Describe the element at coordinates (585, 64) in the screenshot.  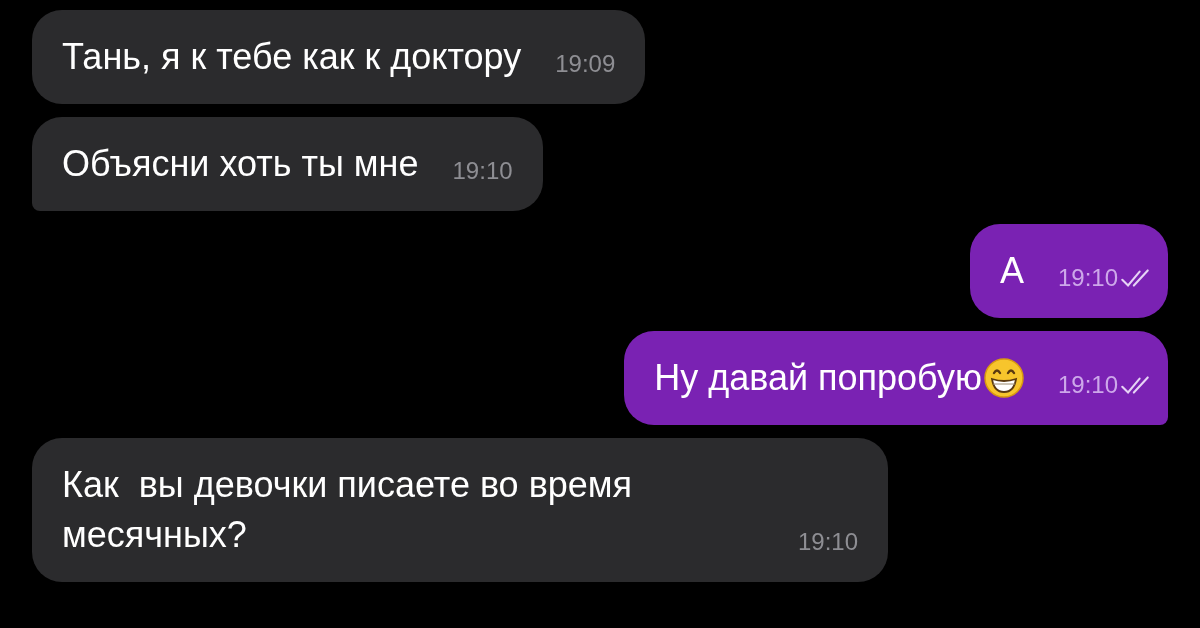
I see `message-time: 19:09` at that location.